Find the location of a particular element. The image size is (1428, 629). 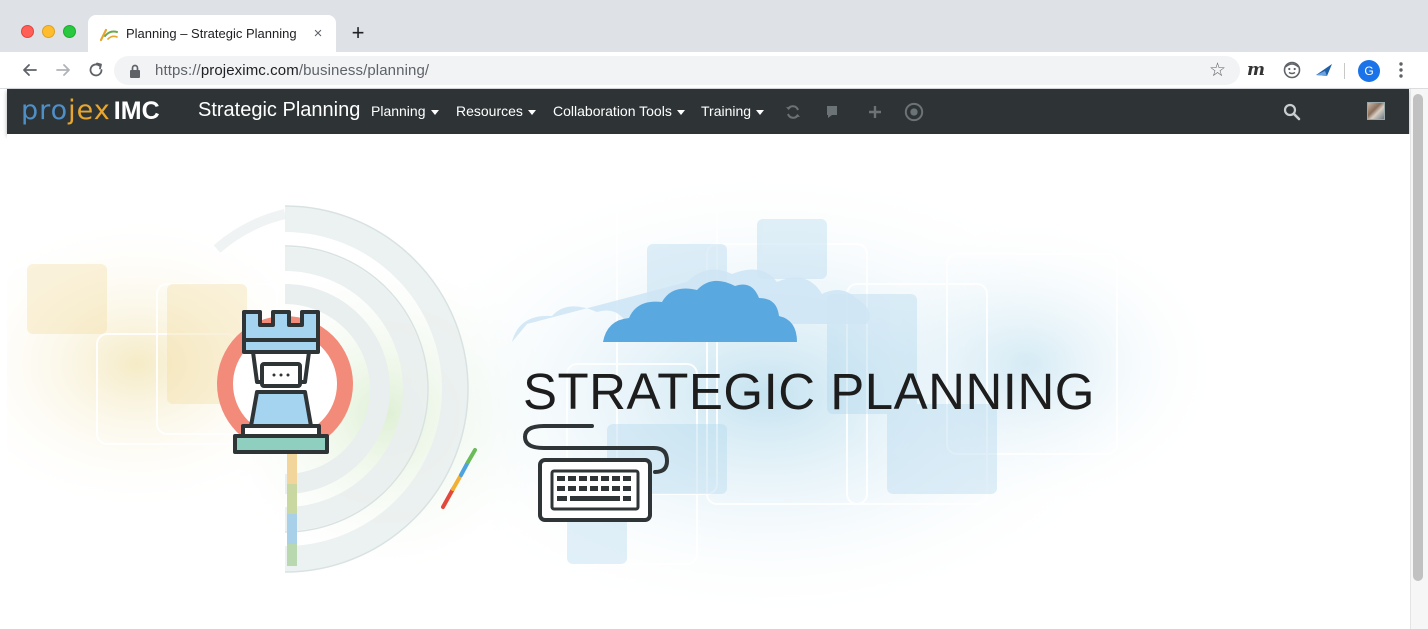

menu-planning: Planning is located at coordinates (405, 111).